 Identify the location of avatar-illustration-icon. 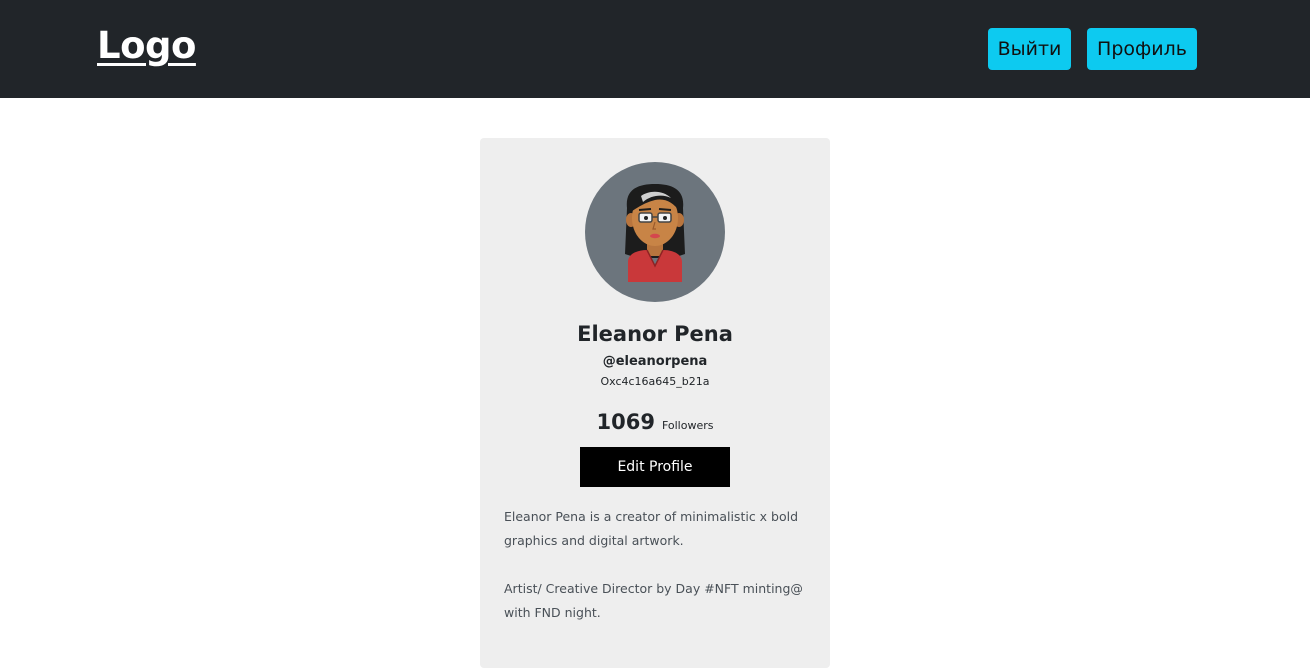
(655, 233).